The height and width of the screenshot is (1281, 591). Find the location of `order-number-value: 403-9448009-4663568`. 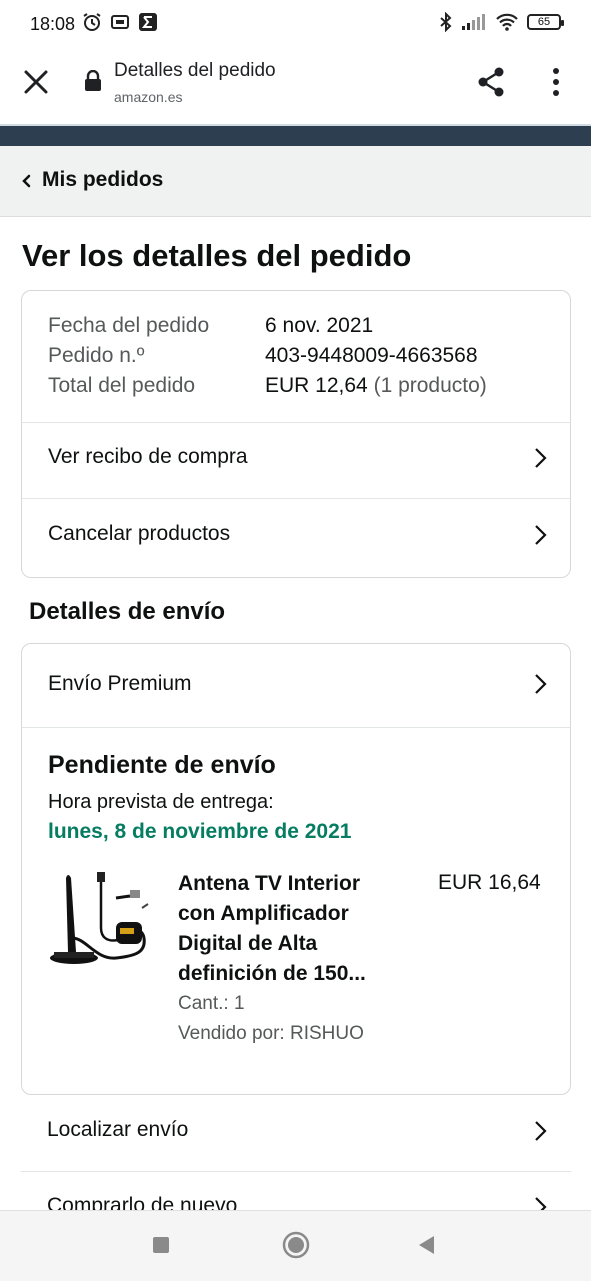

order-number-value: 403-9448009-4663568 is located at coordinates (371, 355).